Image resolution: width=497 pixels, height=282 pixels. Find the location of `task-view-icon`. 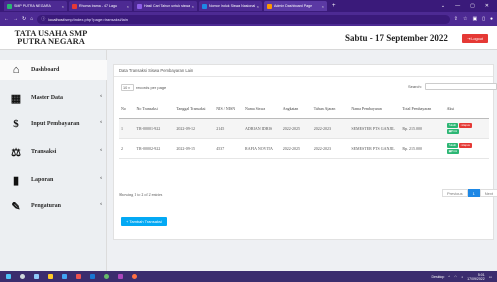

task-view-icon is located at coordinates (36, 276).